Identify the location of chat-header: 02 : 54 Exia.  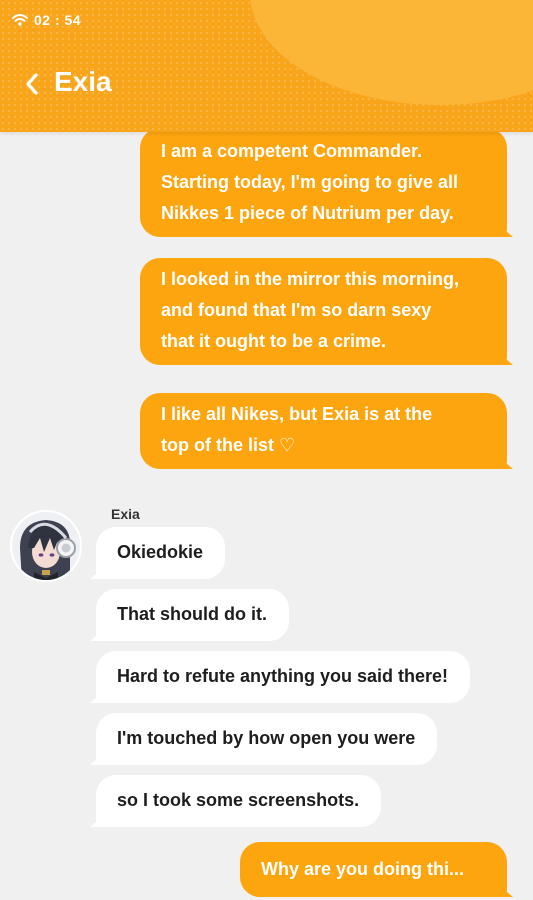
(266, 66).